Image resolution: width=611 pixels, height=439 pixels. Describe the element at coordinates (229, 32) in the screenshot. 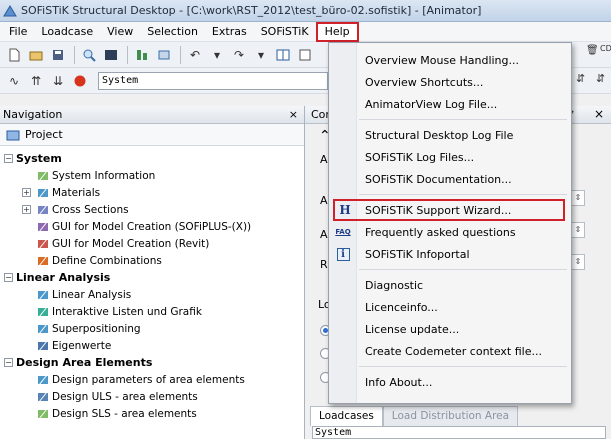

I see `menu-extras: Extras` at that location.